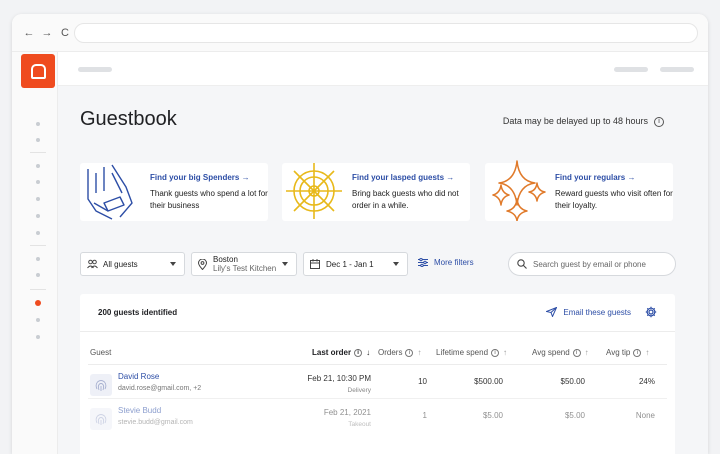  What do you see at coordinates (368, 352) in the screenshot?
I see `sort-desc-icon: ↓` at bounding box center [368, 352].